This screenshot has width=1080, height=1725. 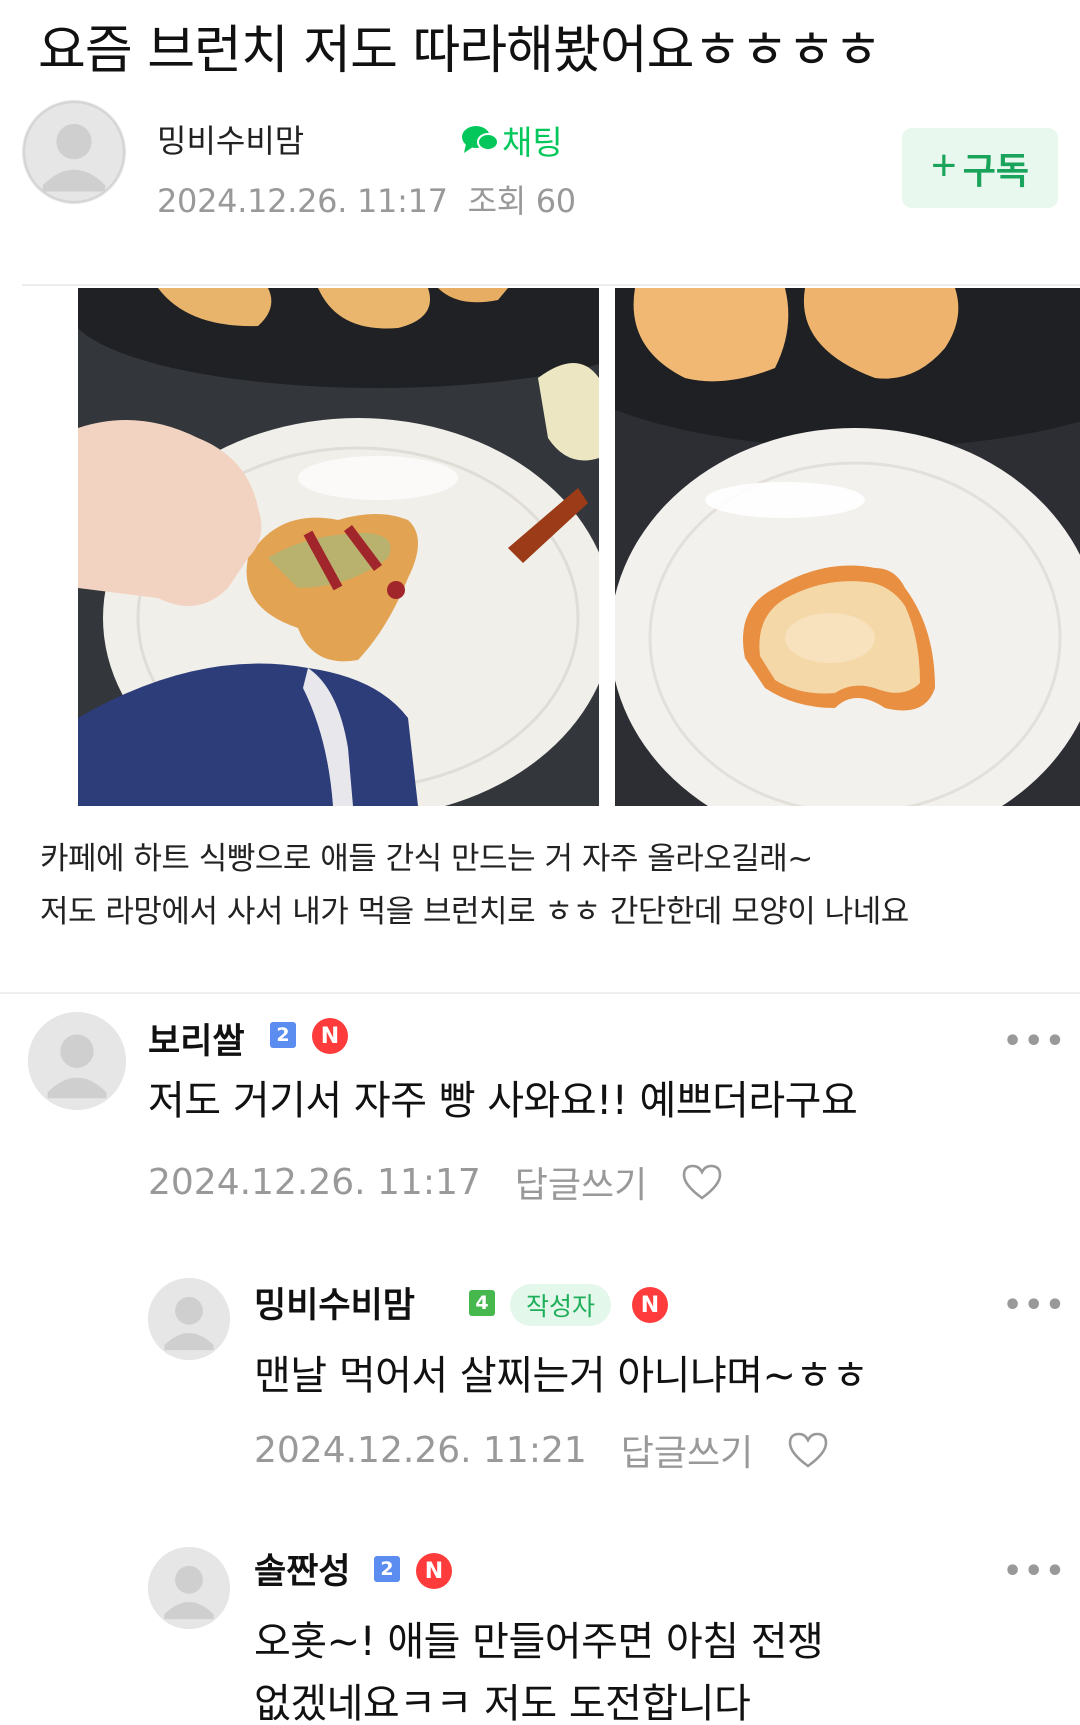 I want to click on post-body-line-2: 저도 라망에서 사서 내가 먹을 브런치로 ㅎㅎ 간단한데 모양이 나네요, so click(x=474, y=912).